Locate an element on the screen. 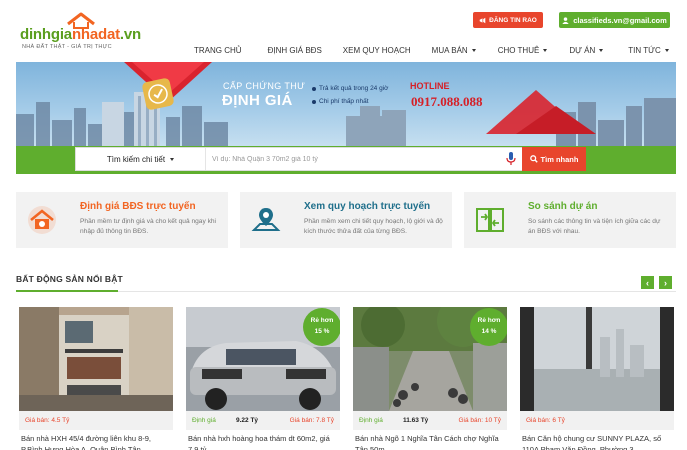 The width and height of the screenshot is (687, 450). map-pin-icon is located at coordinates (266, 219).